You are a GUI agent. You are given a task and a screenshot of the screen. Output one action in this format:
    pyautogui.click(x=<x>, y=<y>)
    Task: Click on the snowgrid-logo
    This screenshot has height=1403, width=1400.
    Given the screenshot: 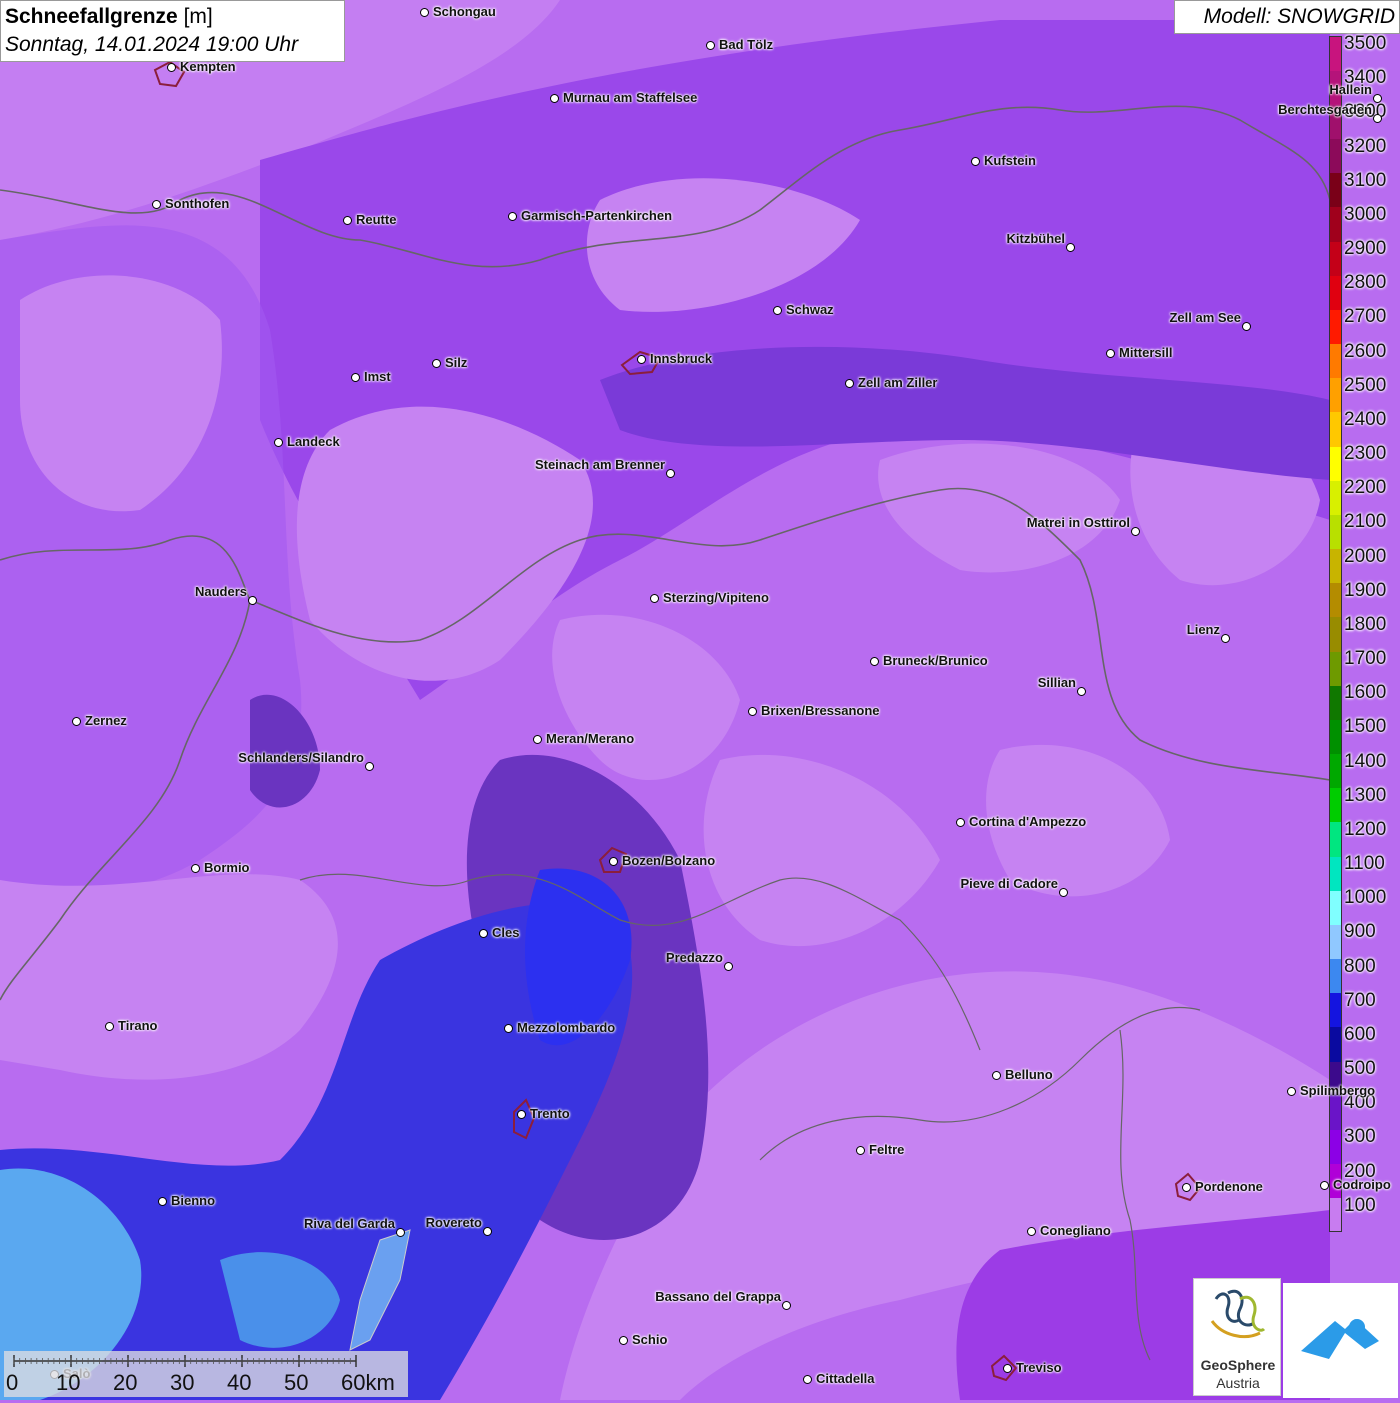 What is the action you would take?
    pyautogui.click(x=1340, y=1340)
    